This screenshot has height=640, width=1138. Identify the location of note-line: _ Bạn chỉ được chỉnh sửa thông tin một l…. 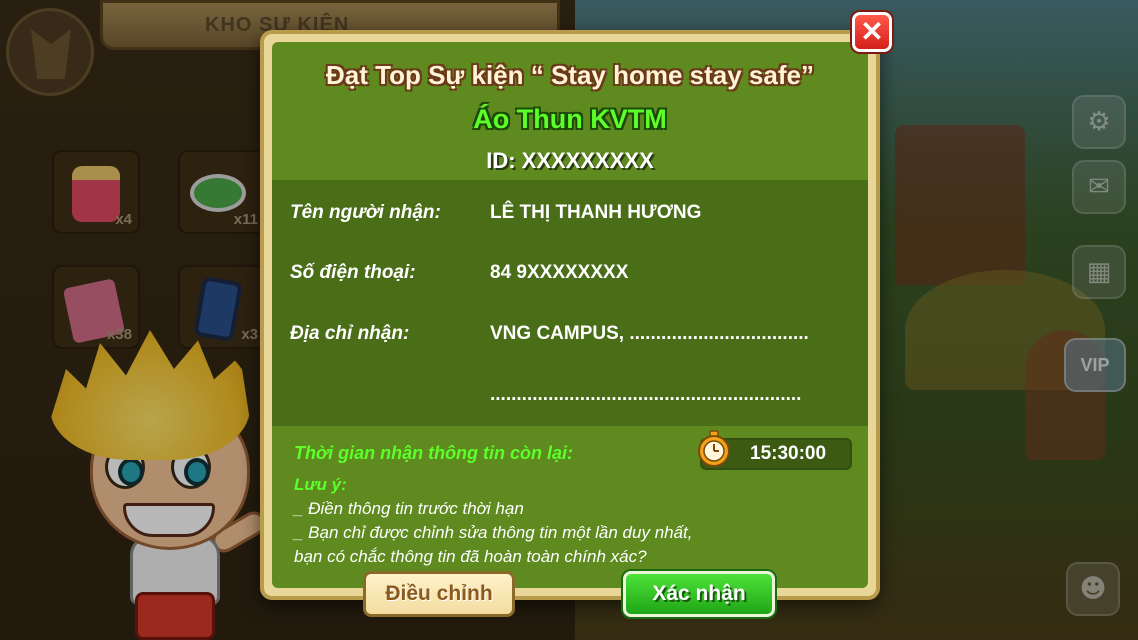
(493, 532).